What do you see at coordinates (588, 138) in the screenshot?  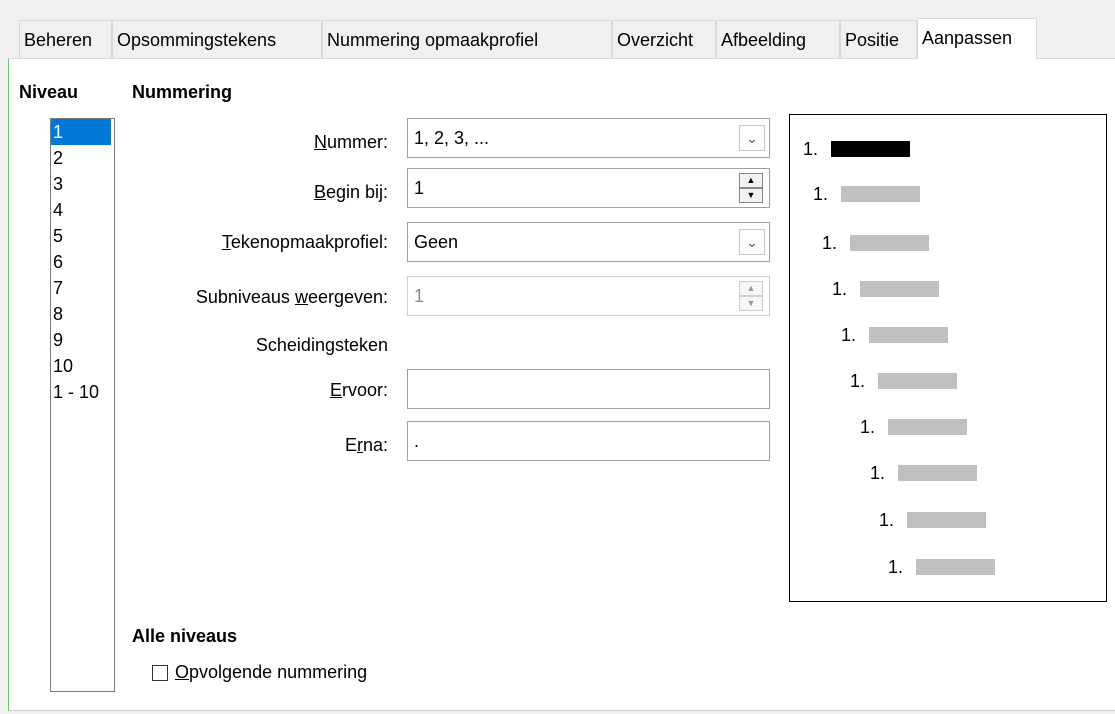 I see `number-dropdown: 1, 2, 3, ... ⌄` at bounding box center [588, 138].